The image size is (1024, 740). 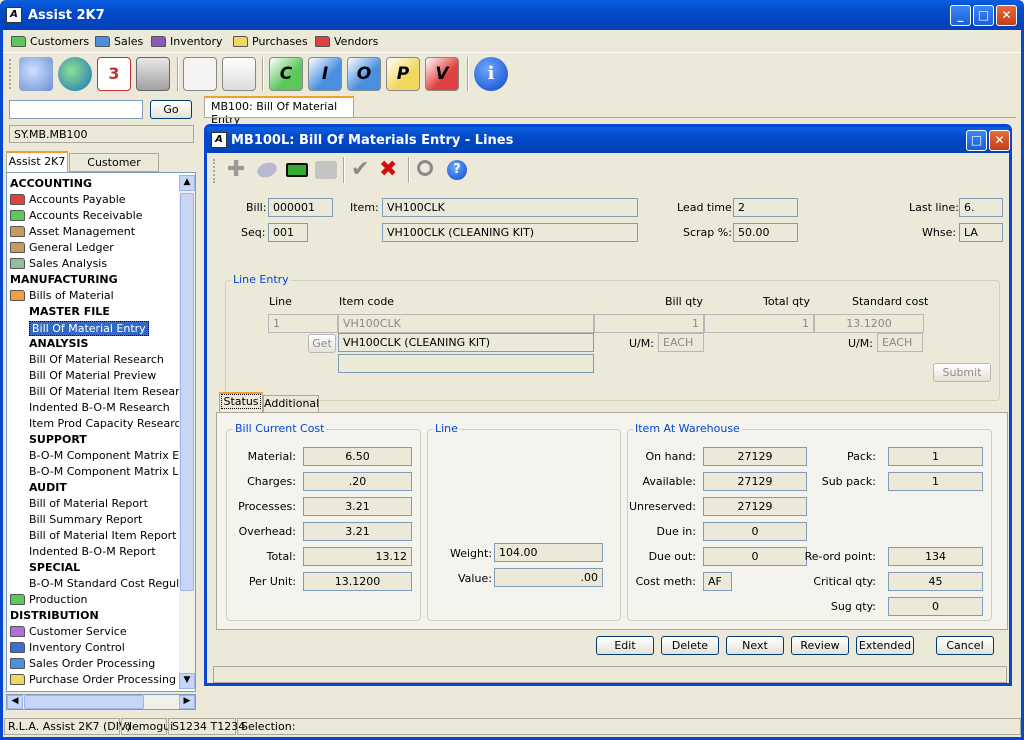 I want to click on bill-current-cost-title: Bill Current Cost, so click(x=280, y=428).